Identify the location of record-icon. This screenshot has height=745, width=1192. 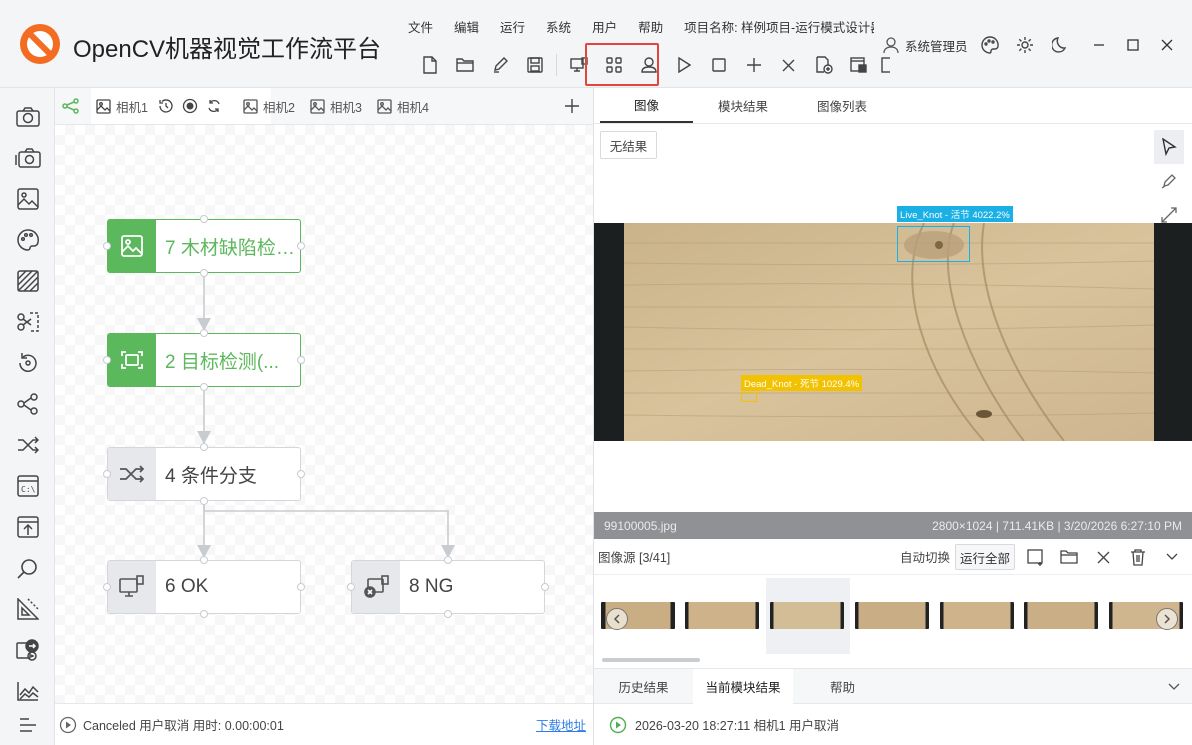
(190, 106).